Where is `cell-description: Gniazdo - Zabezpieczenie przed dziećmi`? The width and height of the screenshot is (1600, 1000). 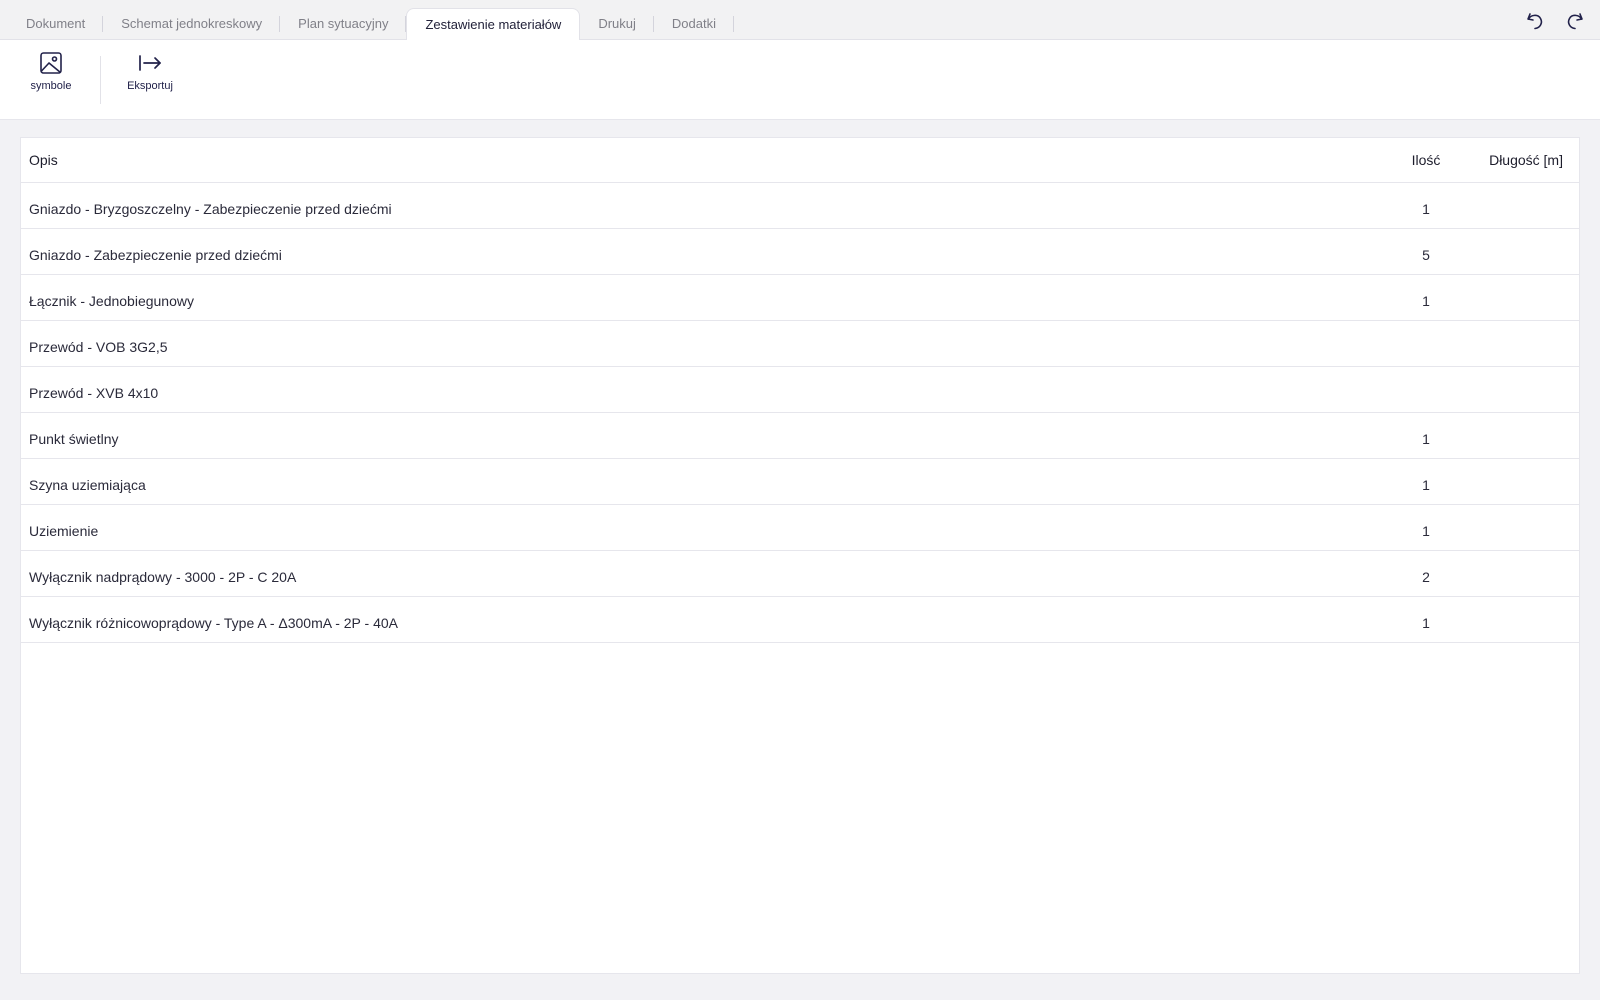 cell-description: Gniazdo - Zabezpieczenie przed dziećmi is located at coordinates (155, 255).